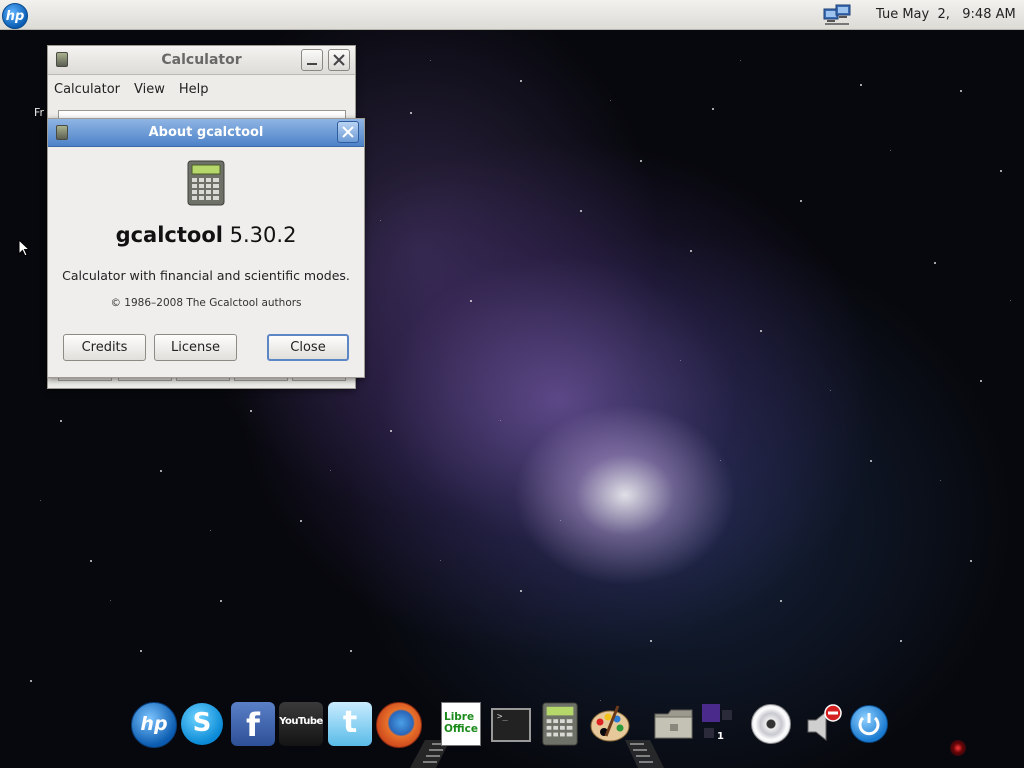  I want to click on about-app-name: gcalctool 5.30.2, so click(206, 235).